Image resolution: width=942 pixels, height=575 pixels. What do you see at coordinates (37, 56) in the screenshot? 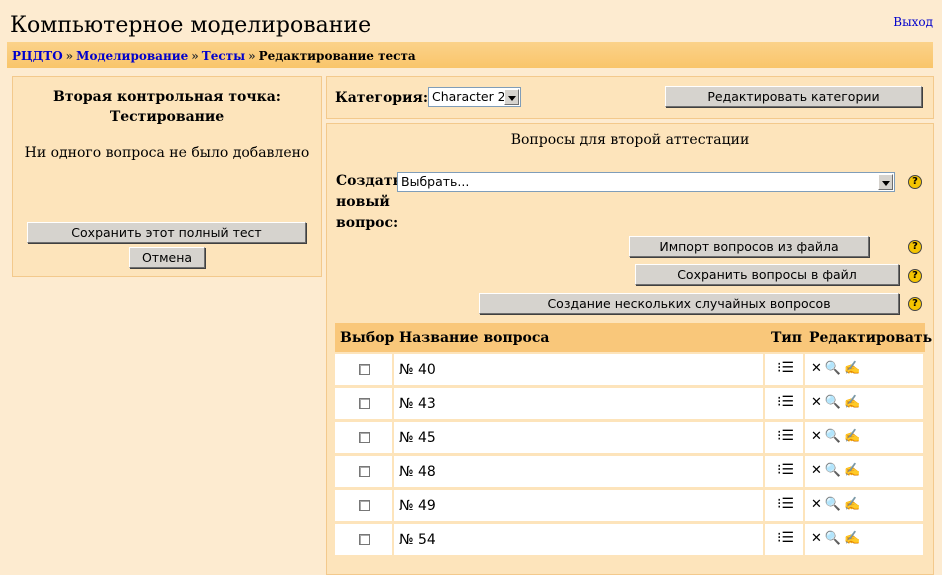
I see `breadcrumb-home: РЦДТО` at bounding box center [37, 56].